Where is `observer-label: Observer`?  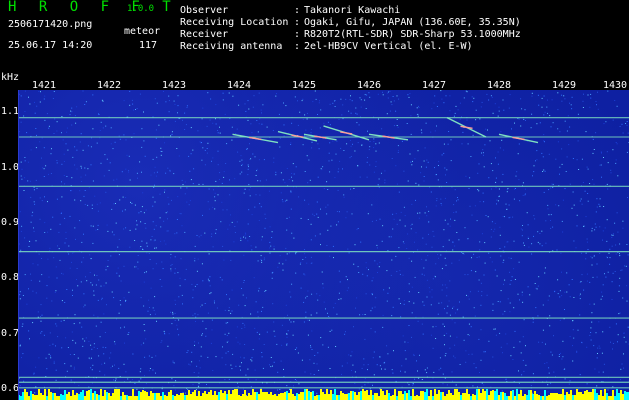
observer-label: Observer is located at coordinates (204, 10).